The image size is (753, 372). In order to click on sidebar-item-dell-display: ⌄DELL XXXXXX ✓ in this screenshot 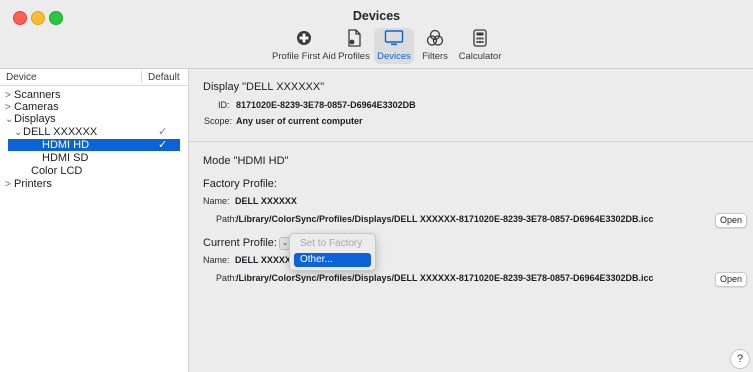, I will do `click(97, 132)`.